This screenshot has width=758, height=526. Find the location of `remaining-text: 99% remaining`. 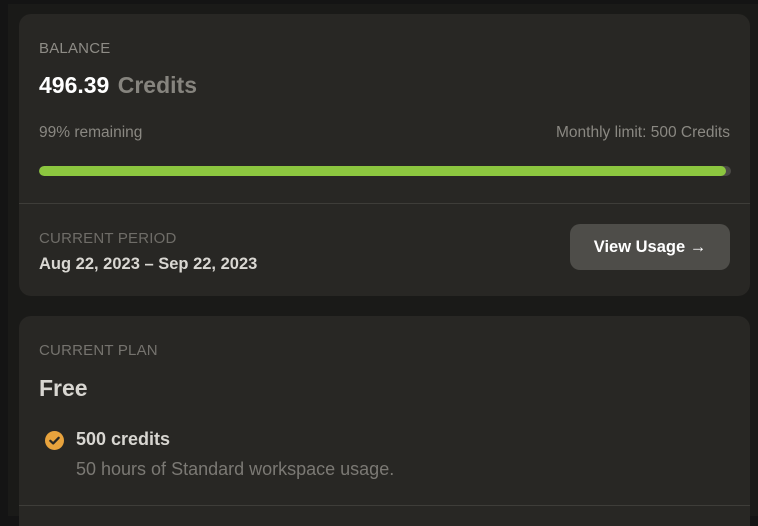

remaining-text: 99% remaining is located at coordinates (91, 132).